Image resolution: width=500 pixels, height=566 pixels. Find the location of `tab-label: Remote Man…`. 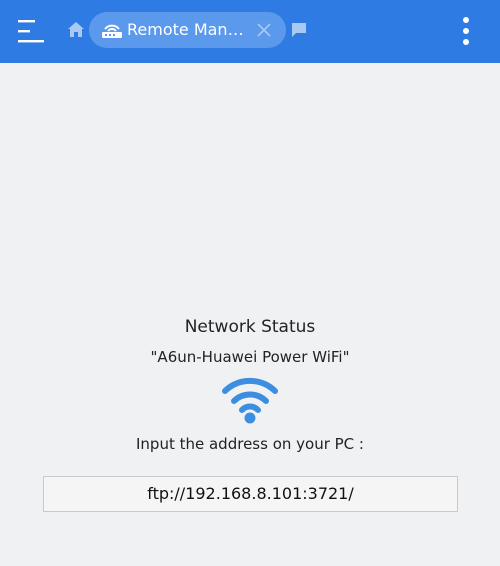

tab-label: Remote Man… is located at coordinates (185, 29).